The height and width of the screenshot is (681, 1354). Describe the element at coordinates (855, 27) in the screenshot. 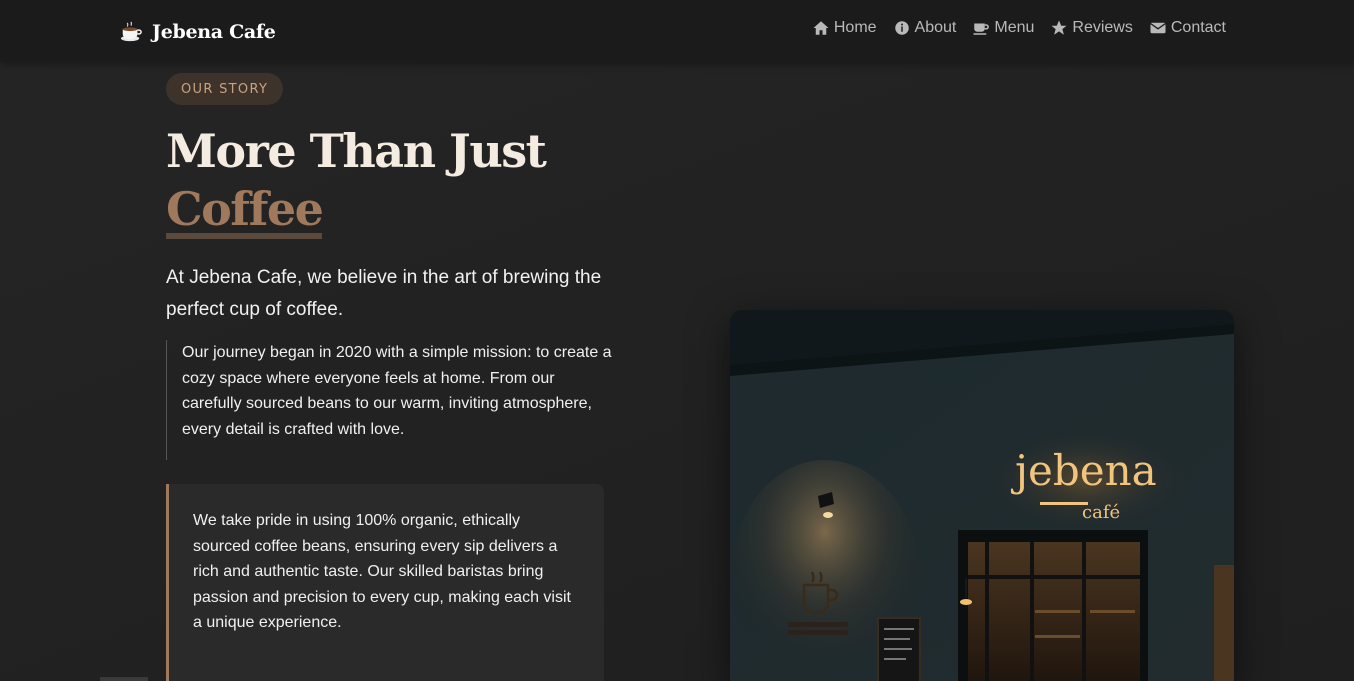

I see `nav-home-label: Home` at that location.